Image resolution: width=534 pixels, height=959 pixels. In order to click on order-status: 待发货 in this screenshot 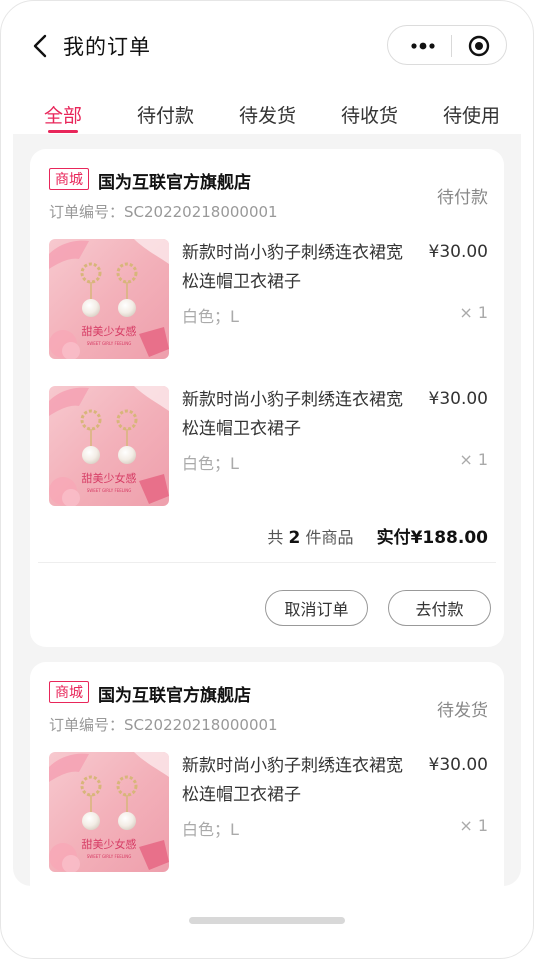, I will do `click(462, 711)`.